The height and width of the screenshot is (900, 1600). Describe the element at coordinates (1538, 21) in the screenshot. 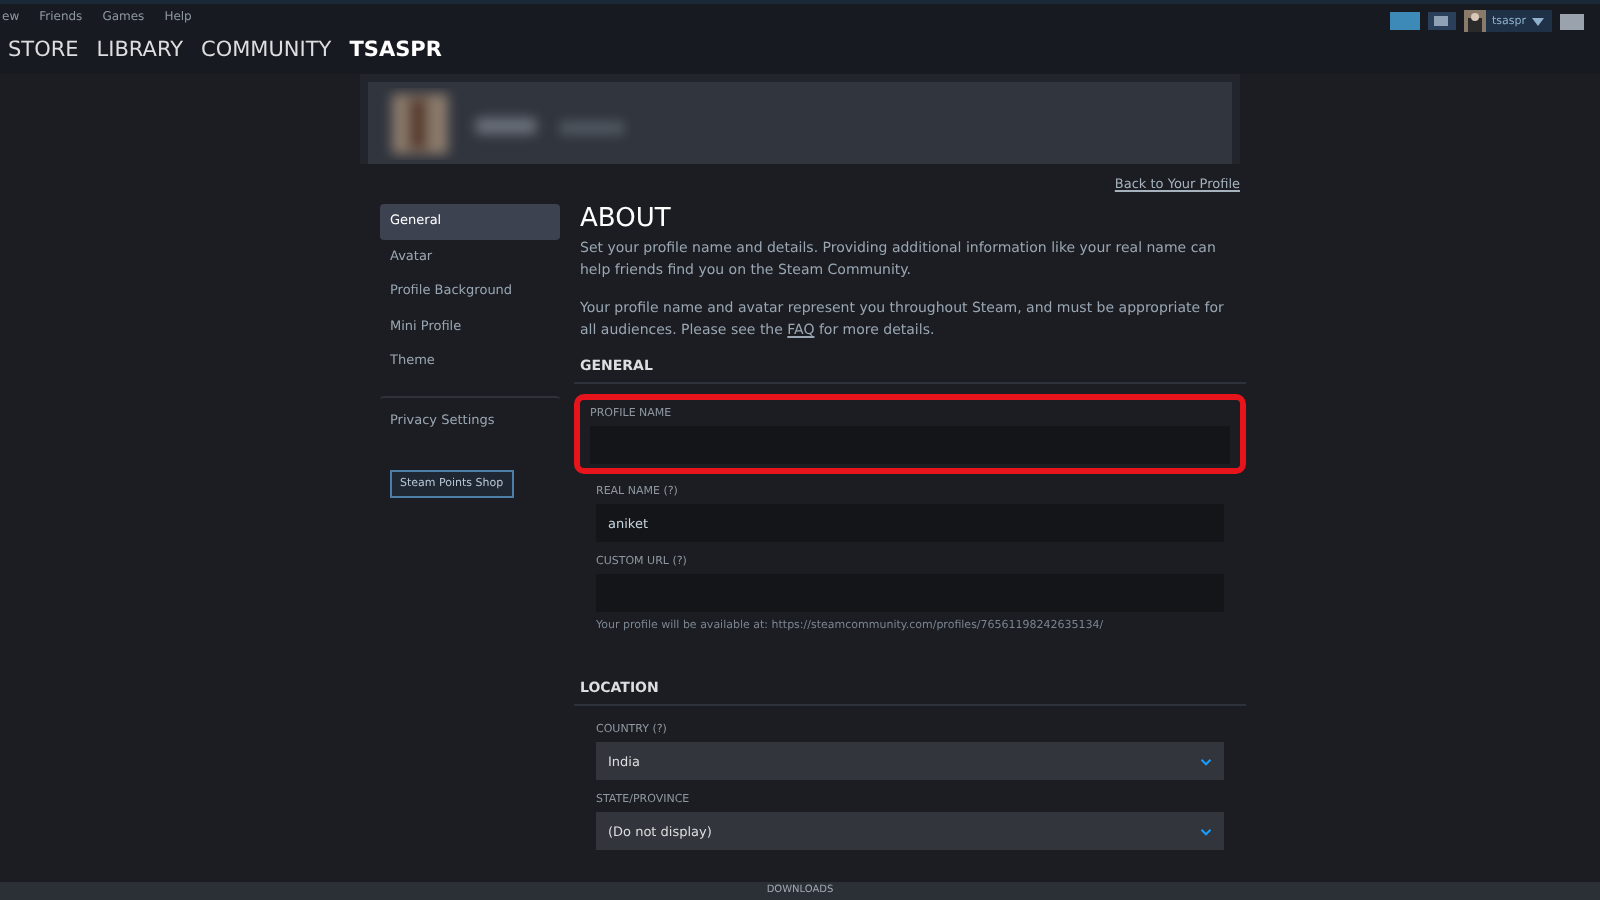

I see `caret-icon` at that location.